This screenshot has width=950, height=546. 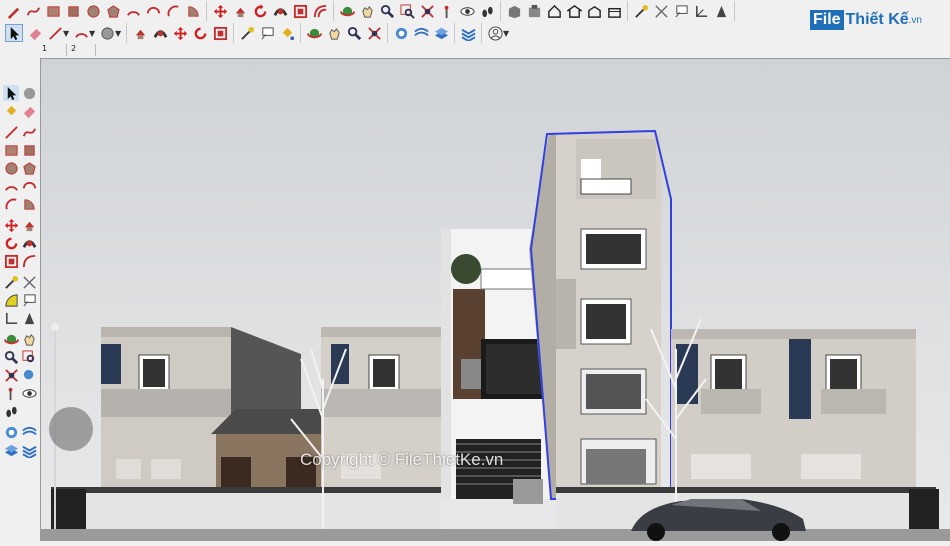 I want to click on make-component-icon, so click(x=29, y=93).